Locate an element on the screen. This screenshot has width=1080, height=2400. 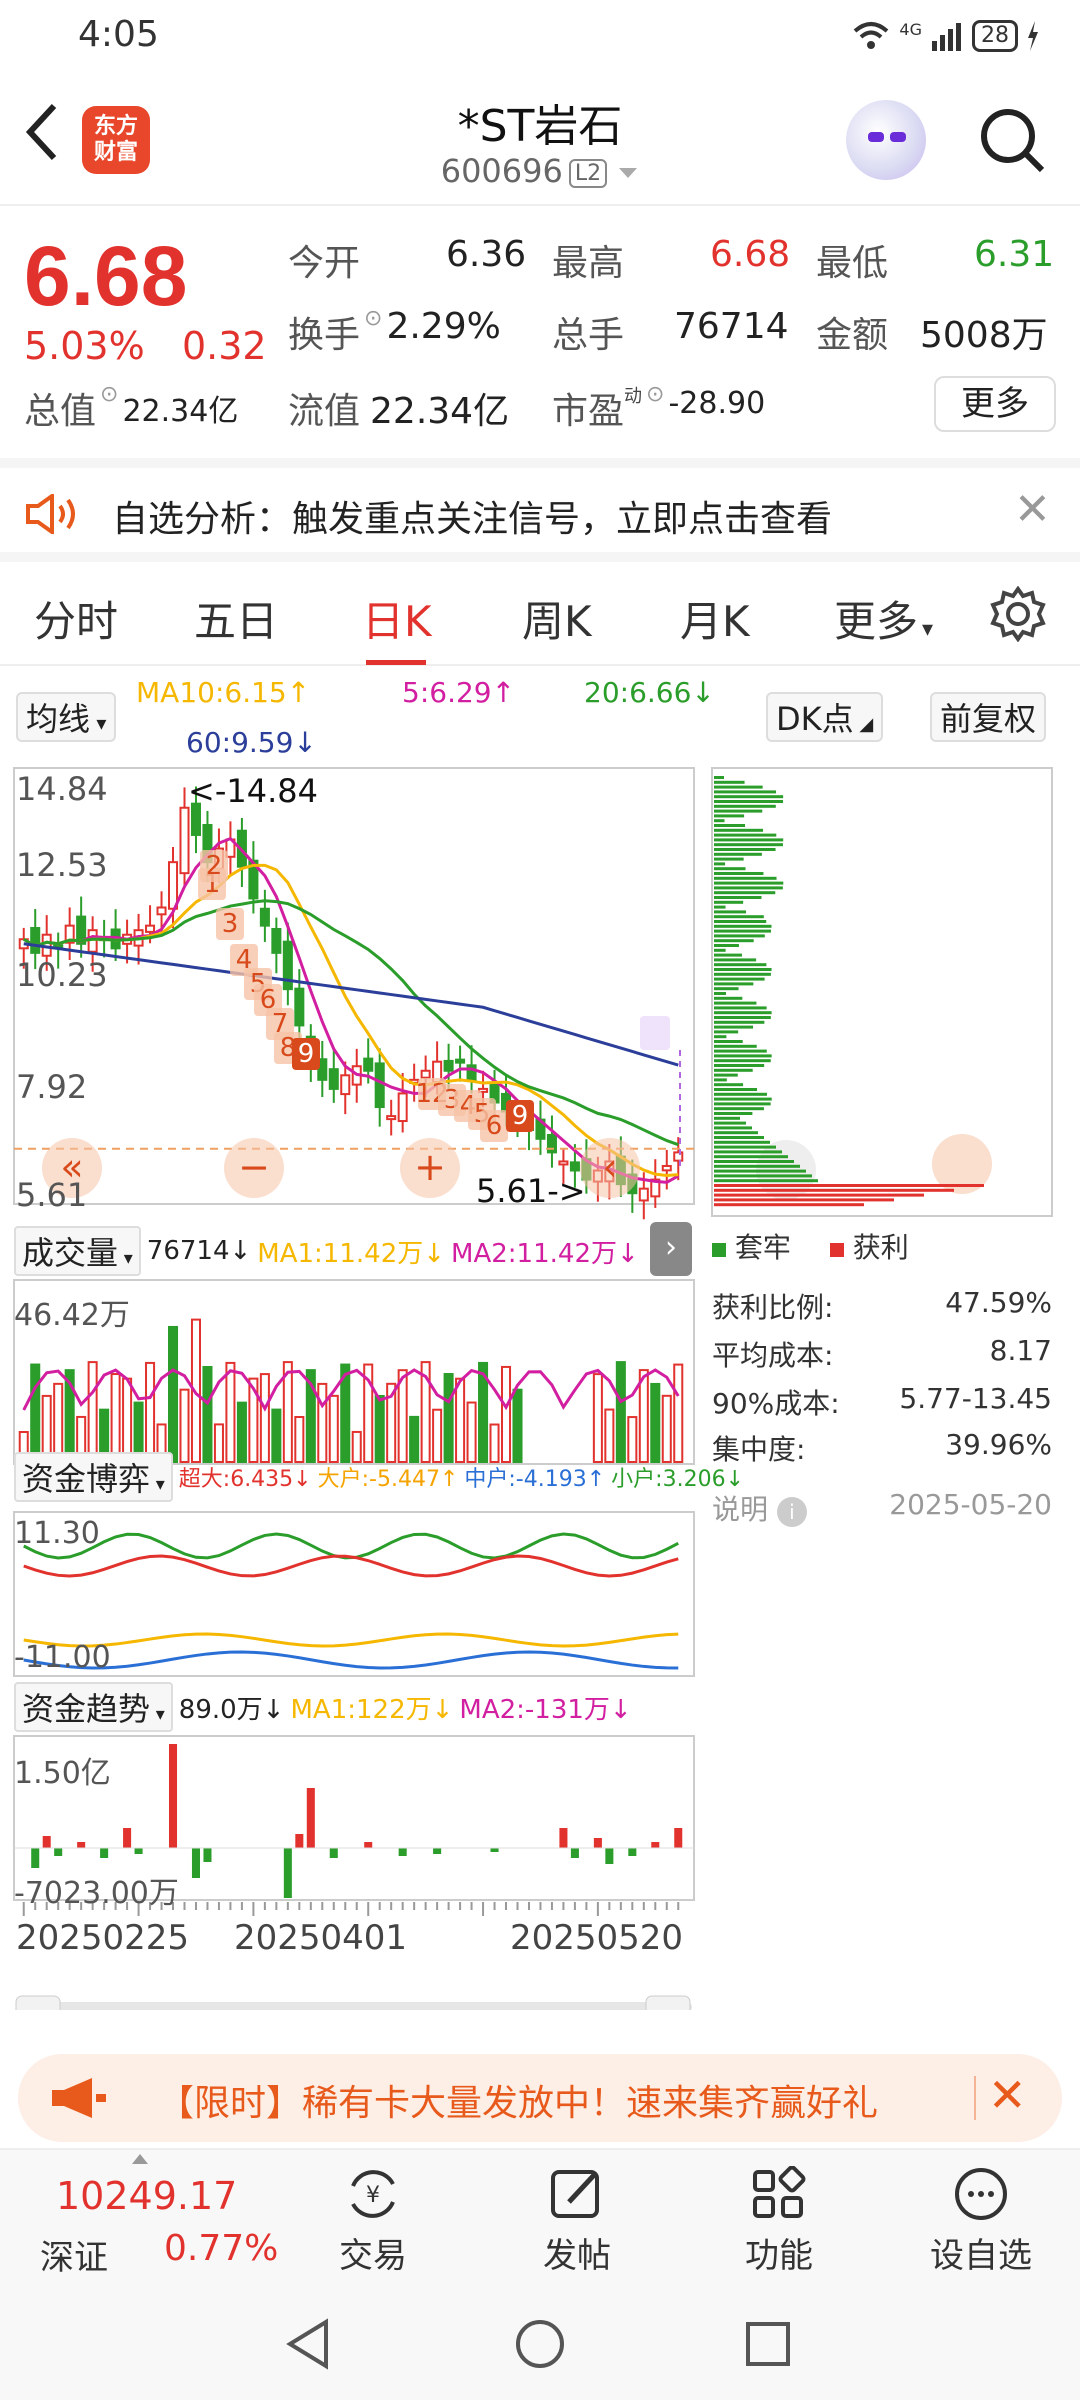
expand-panel-button: › is located at coordinates (671, 1249).